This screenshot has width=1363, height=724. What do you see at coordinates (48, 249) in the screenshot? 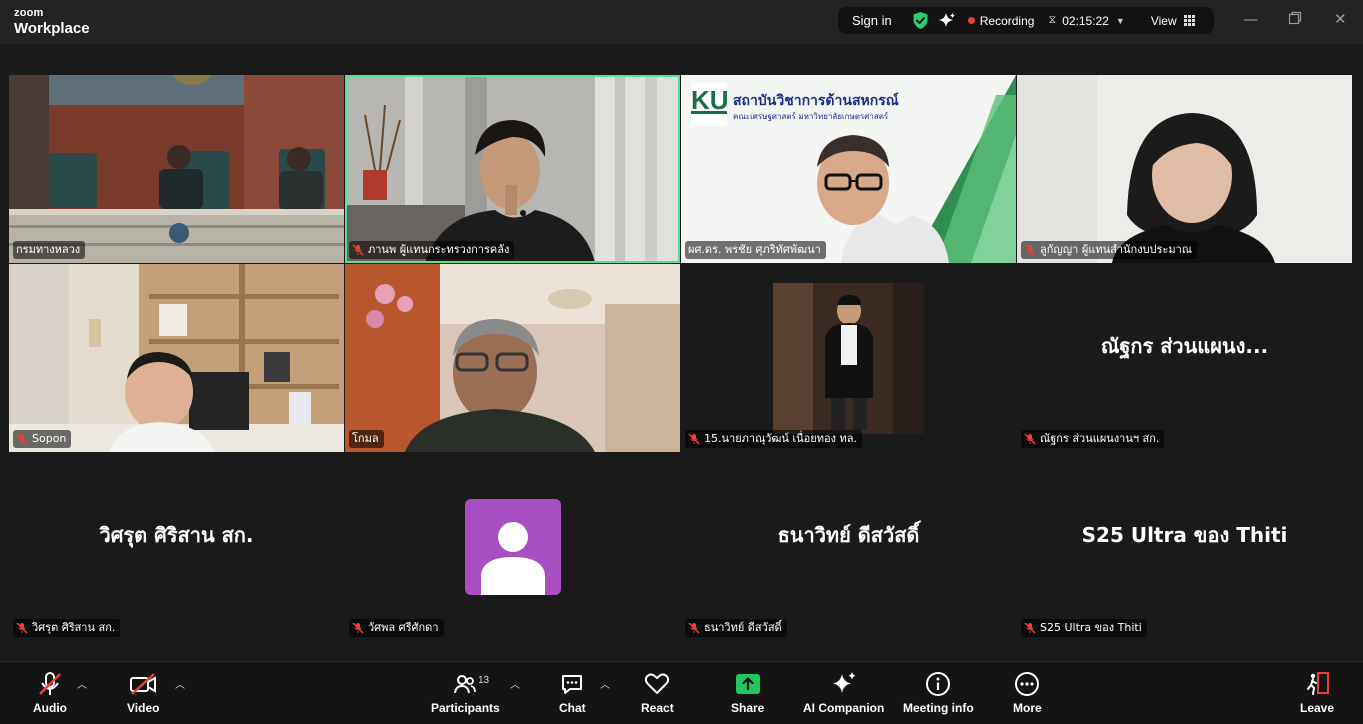
I see `participant-name: กรมทางหลวง` at bounding box center [48, 249].